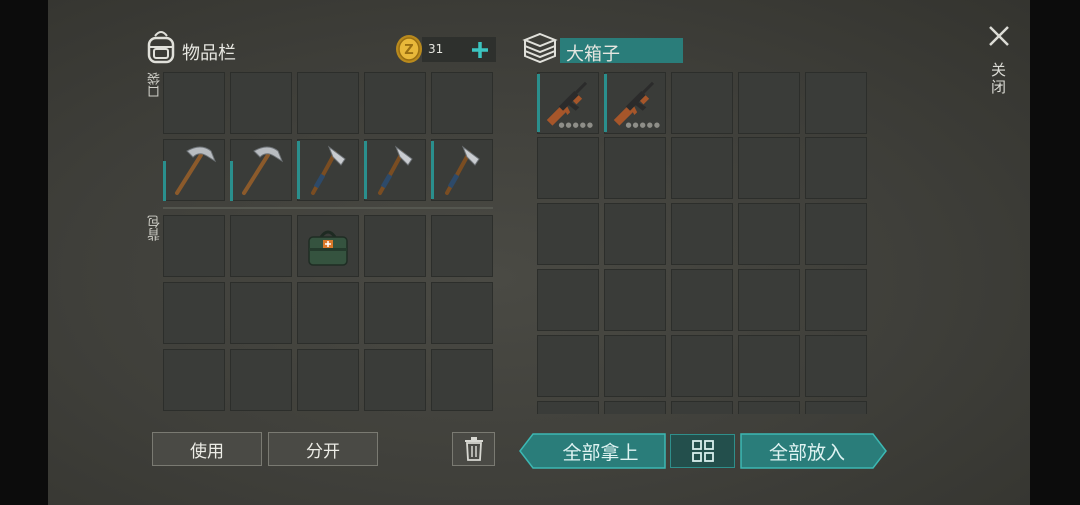  What do you see at coordinates (540, 48) in the screenshot?
I see `storage-box-icon` at bounding box center [540, 48].